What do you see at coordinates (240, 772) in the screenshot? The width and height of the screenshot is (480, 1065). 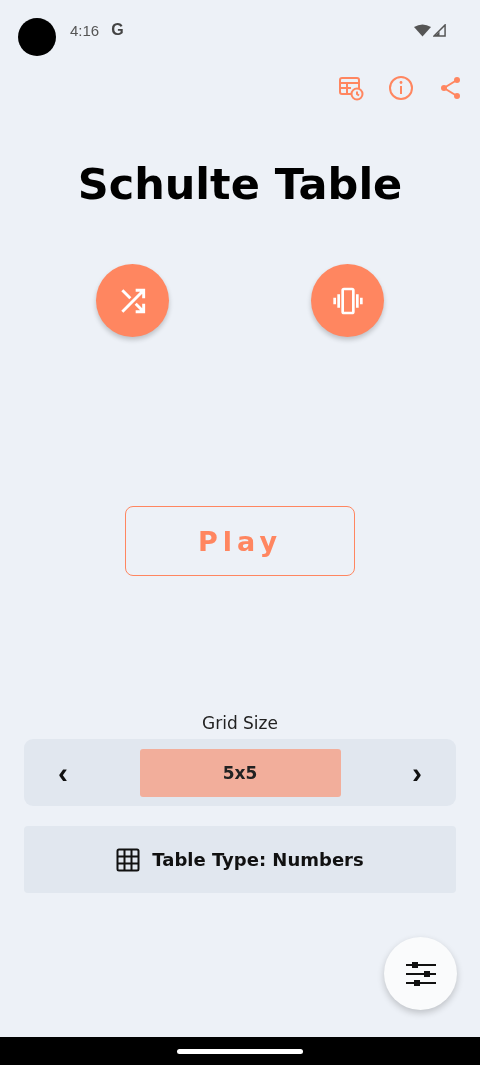 I see `grid-size-value: 5x5` at bounding box center [240, 772].